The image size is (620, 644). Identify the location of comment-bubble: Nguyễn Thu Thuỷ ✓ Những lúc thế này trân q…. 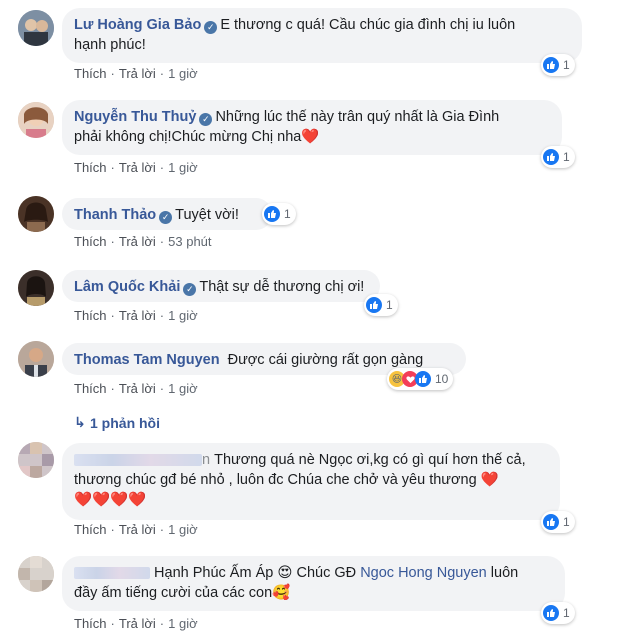
(312, 127).